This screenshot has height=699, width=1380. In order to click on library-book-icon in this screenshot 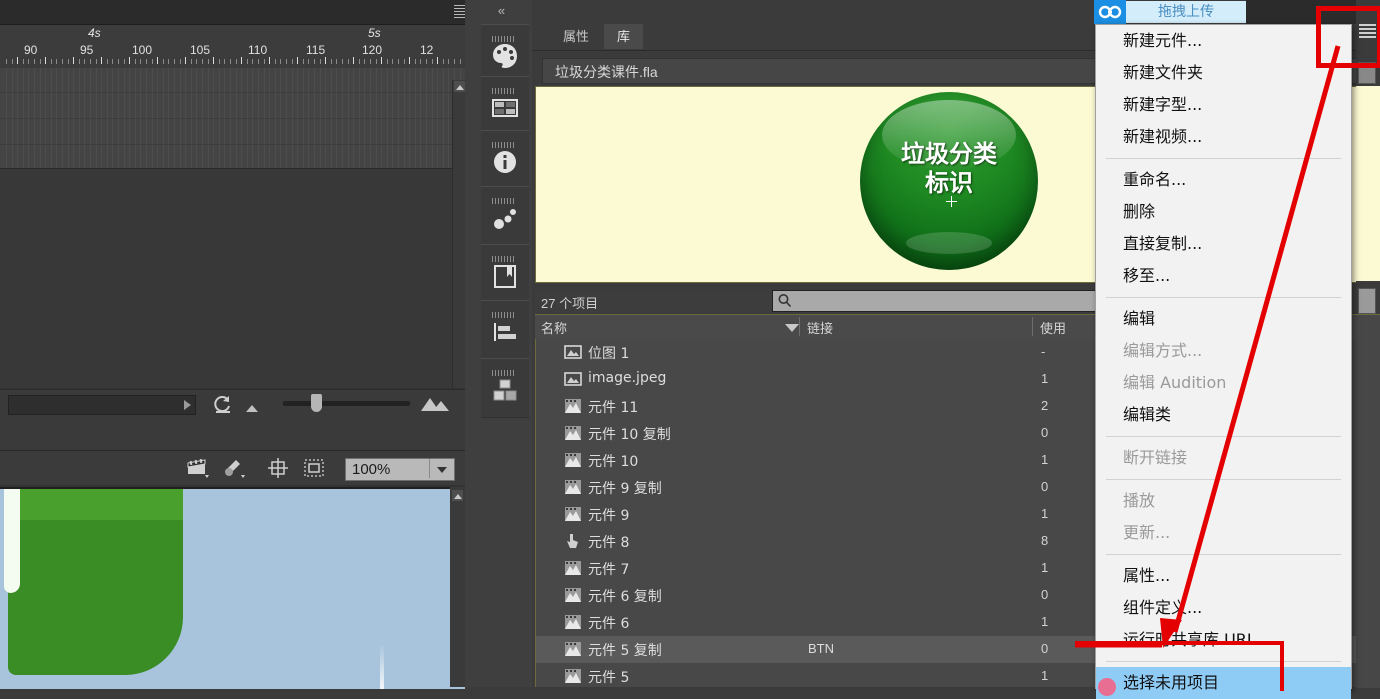, I will do `click(505, 276)`.